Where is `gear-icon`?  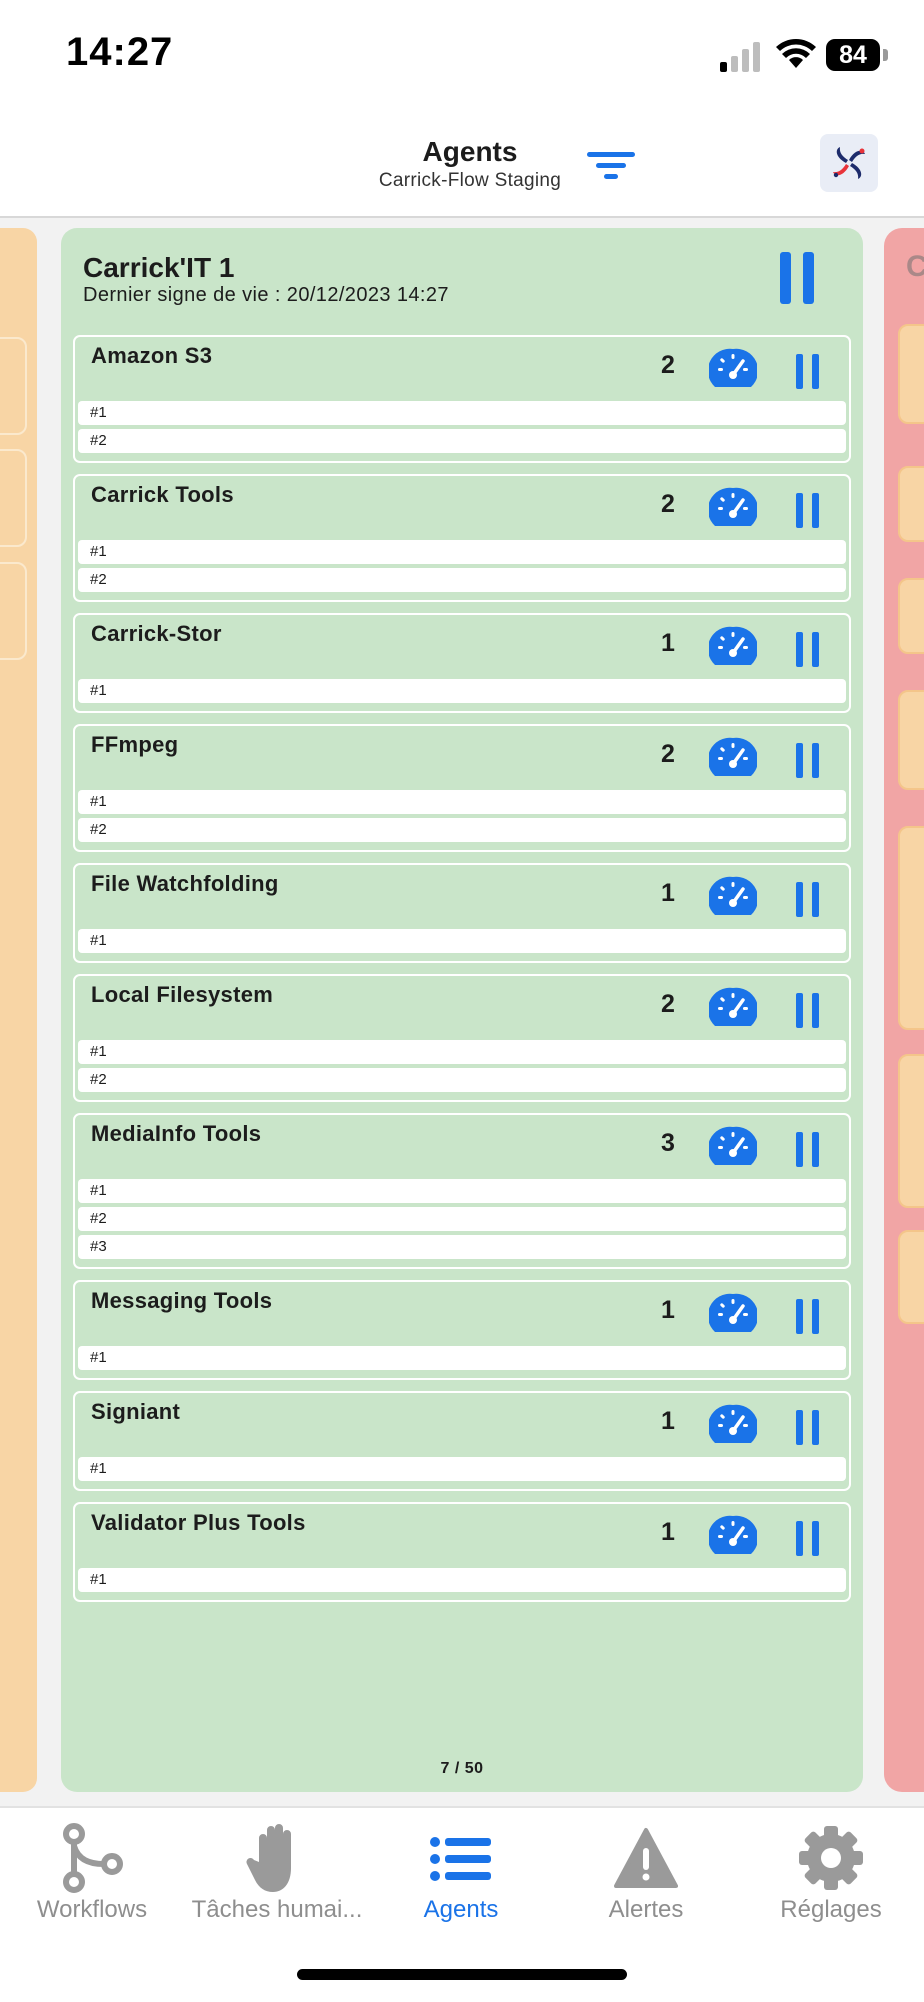 gear-icon is located at coordinates (831, 1858).